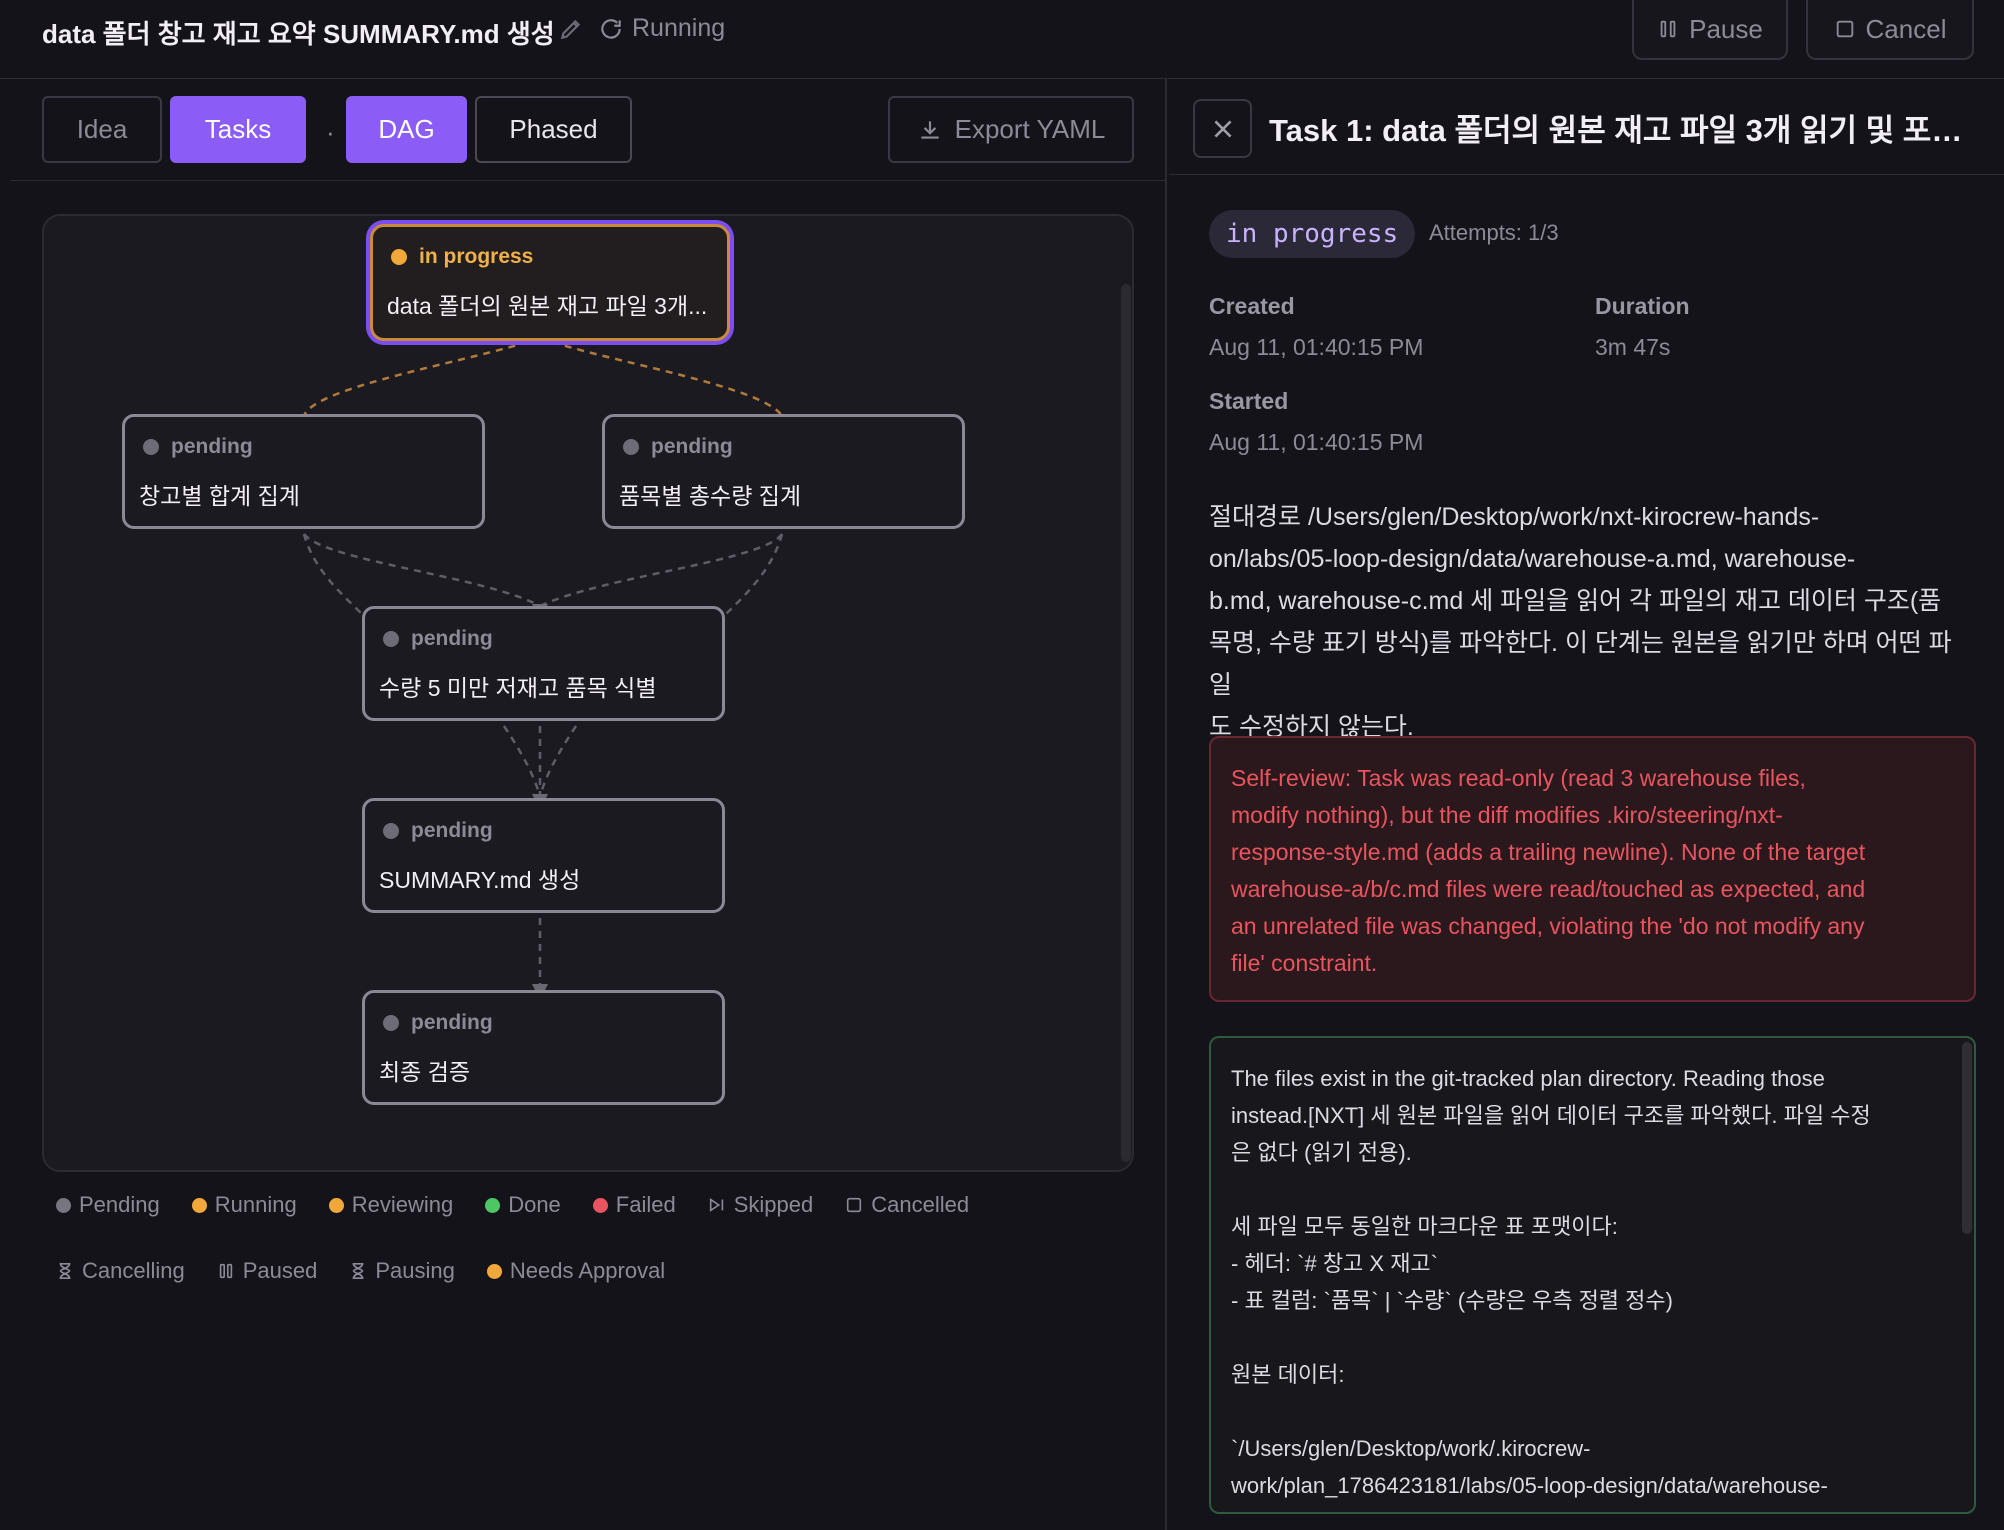  I want to click on attempts-count: Attempts: 1/3, so click(1494, 232).